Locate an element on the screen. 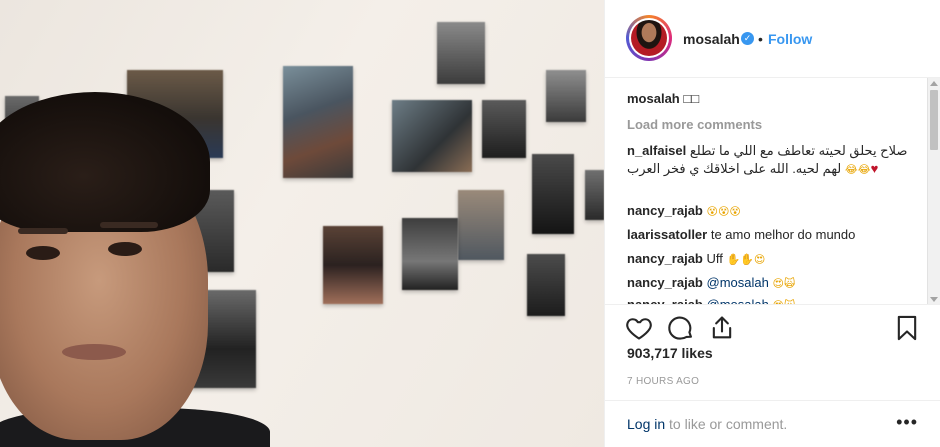  likes-number: 903,717 is located at coordinates (652, 353).